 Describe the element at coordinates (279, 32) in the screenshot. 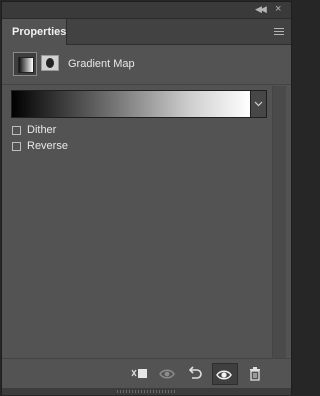

I see `panel-menu-icon` at that location.